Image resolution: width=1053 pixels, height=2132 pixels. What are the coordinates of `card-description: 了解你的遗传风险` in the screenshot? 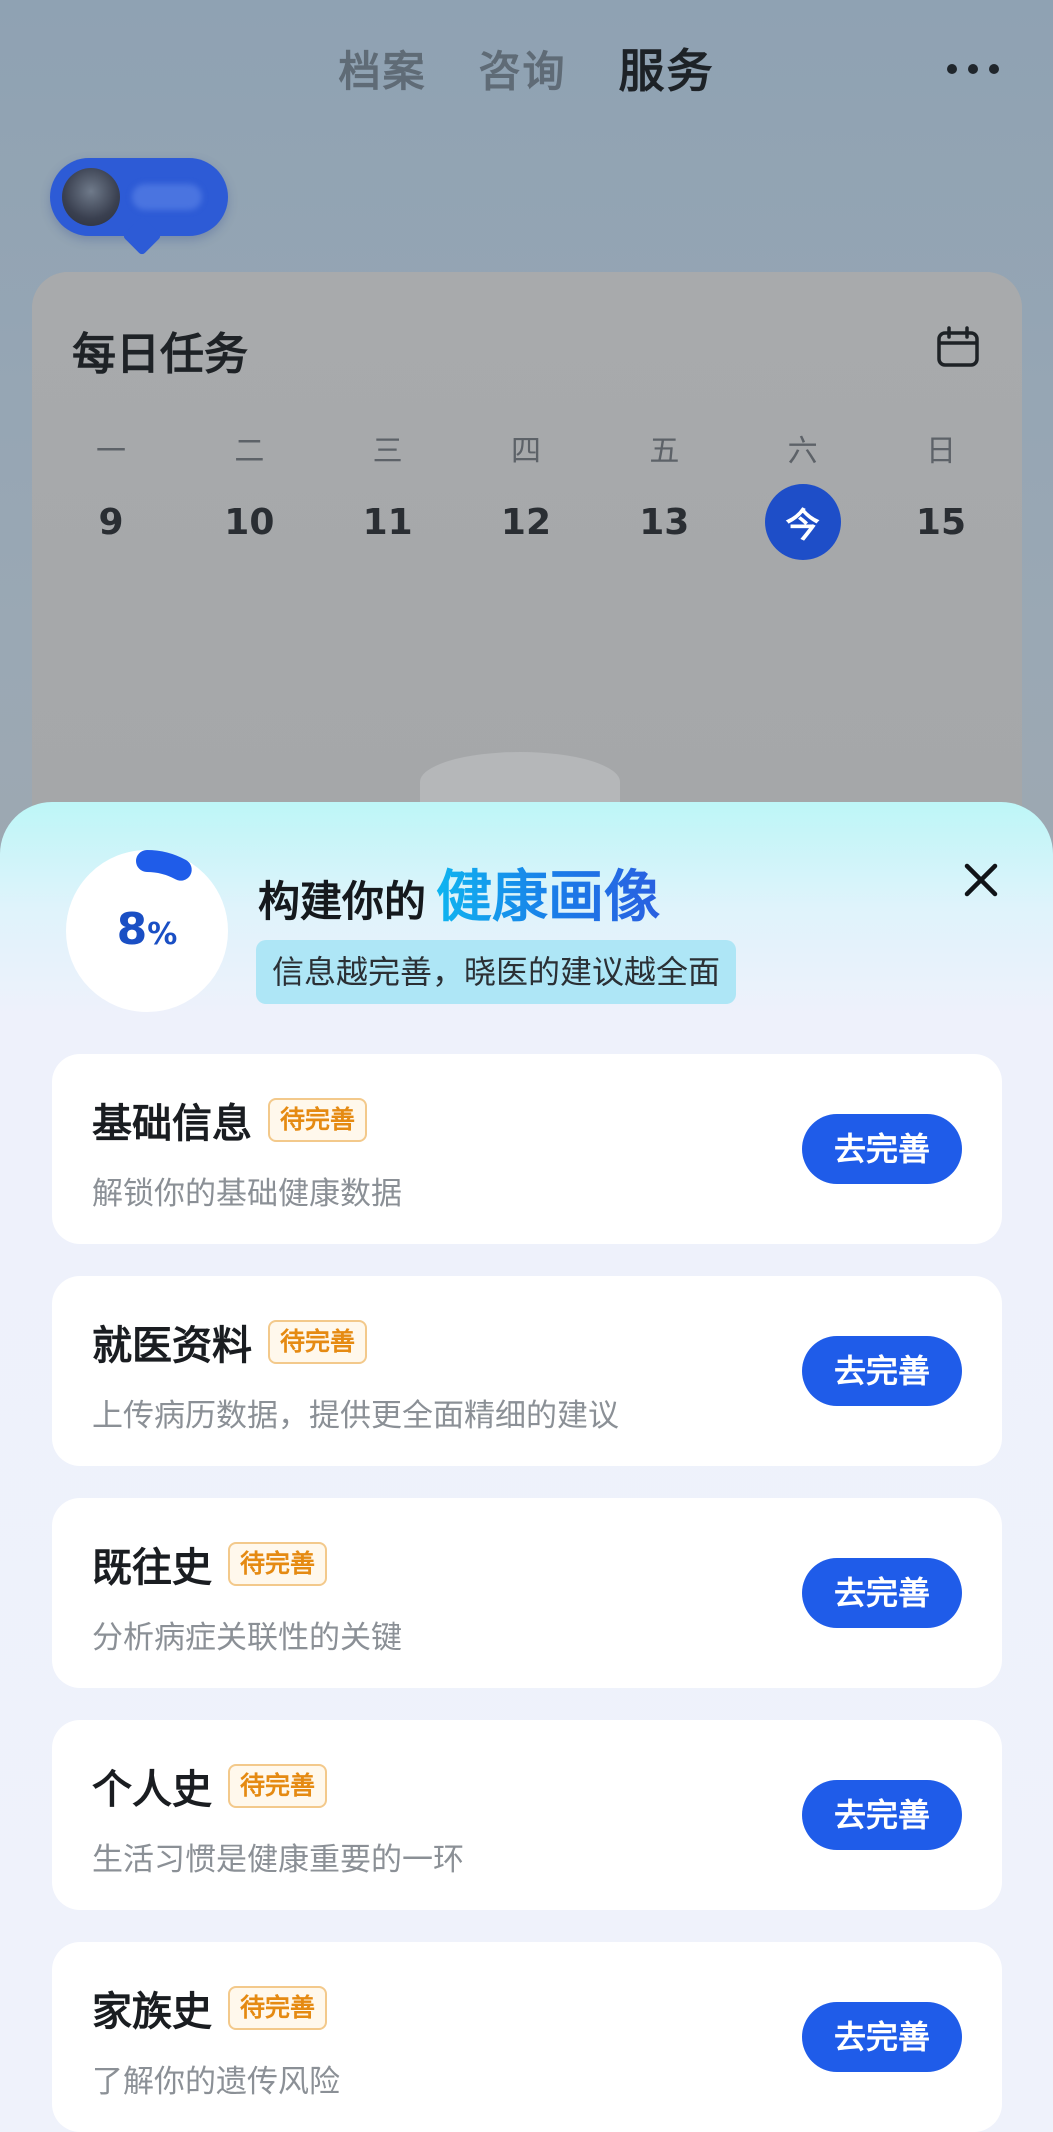 It's located at (216, 2082).